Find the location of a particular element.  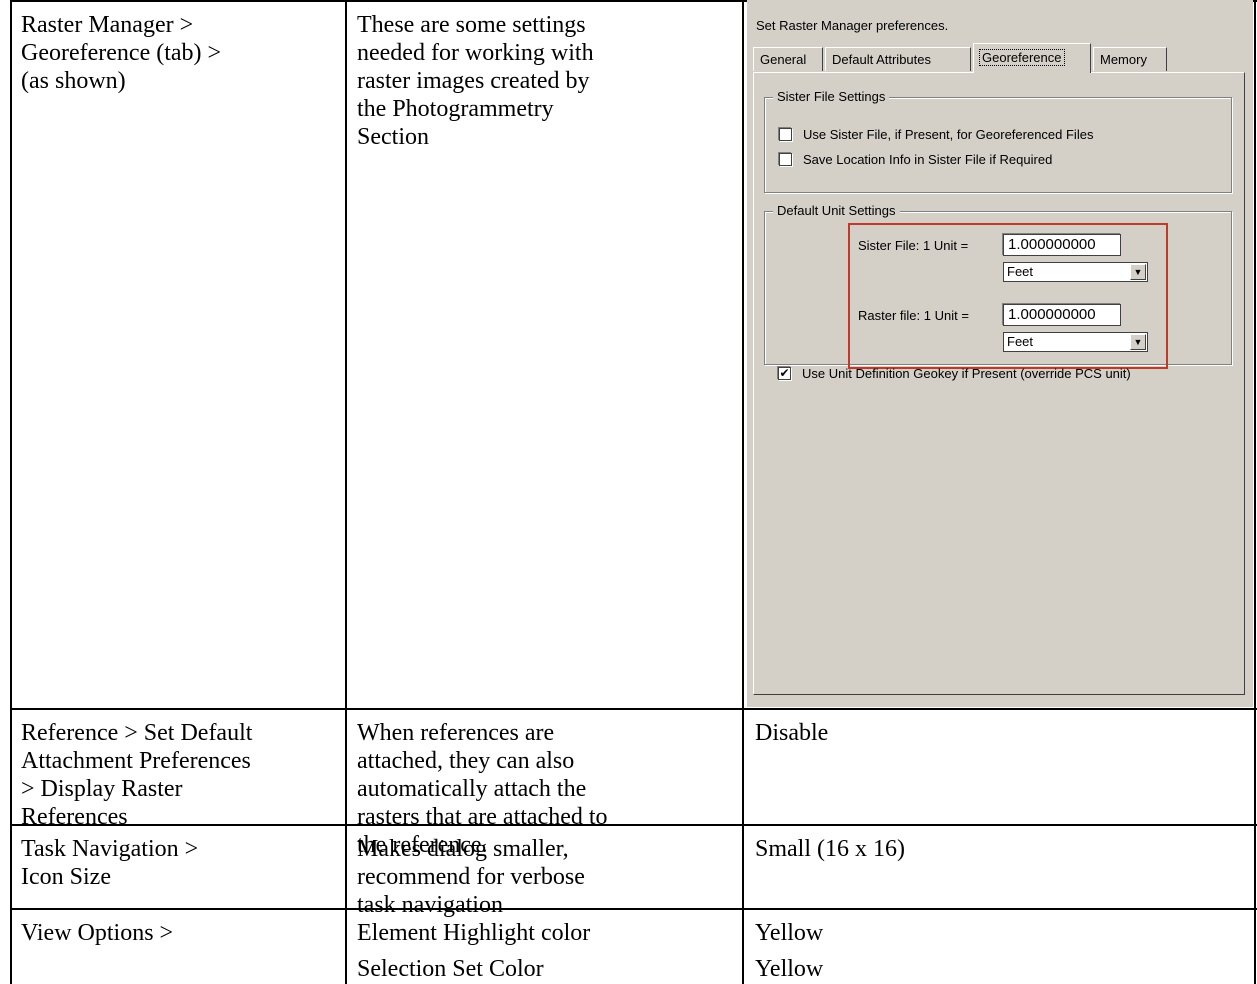

tab-general: General is located at coordinates (788, 59).